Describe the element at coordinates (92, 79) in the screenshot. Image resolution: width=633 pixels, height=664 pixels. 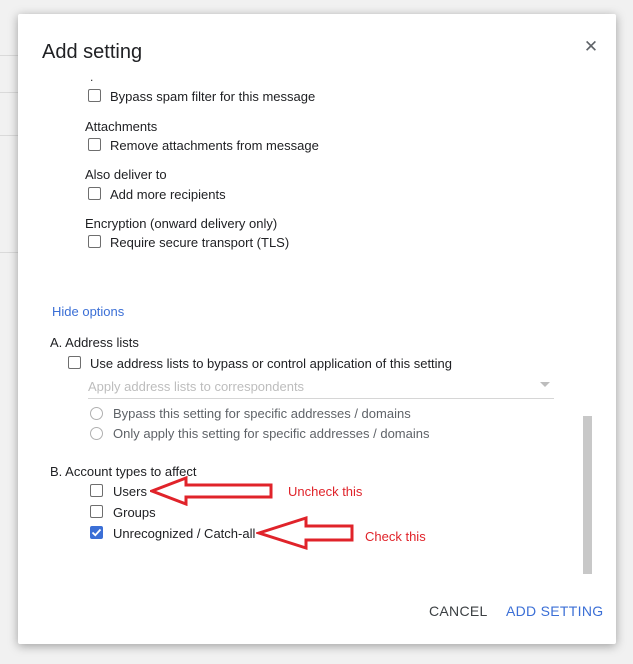
I see `truncated-text: .` at that location.